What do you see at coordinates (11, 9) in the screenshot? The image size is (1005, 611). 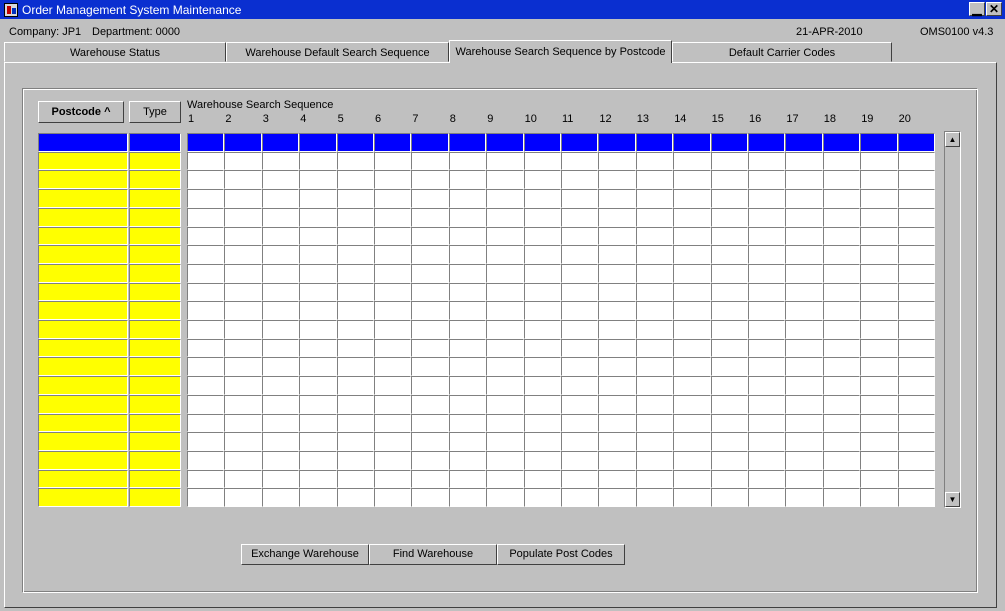 I see `app-icon` at bounding box center [11, 9].